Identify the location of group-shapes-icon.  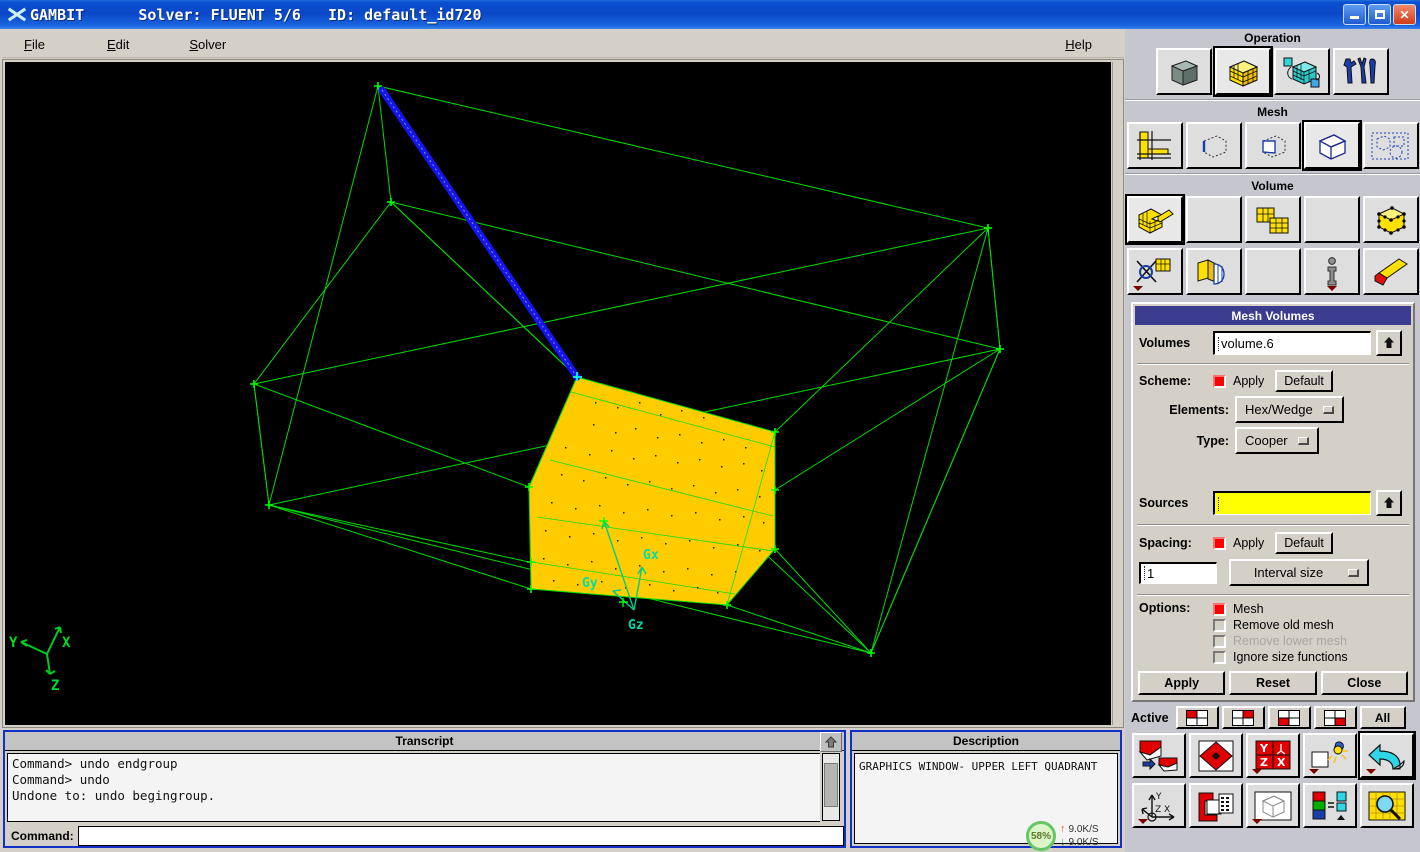
(1389, 145).